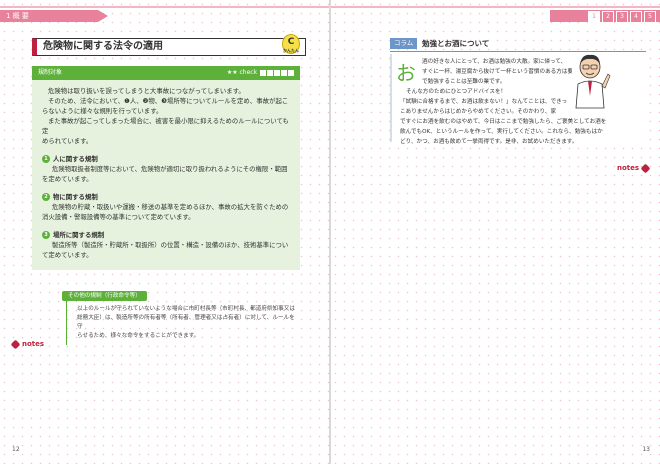  I want to click on other-rule-line: 総務大臣）は、製造所等の所有者等（所有者、管理者又は占有者）に対して、ルールを守, so click(186, 322).